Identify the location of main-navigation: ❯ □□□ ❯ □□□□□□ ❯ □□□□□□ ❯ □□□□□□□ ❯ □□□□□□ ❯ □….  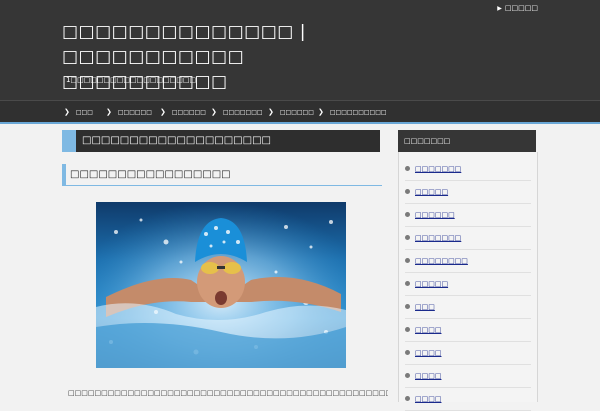
(300, 111).